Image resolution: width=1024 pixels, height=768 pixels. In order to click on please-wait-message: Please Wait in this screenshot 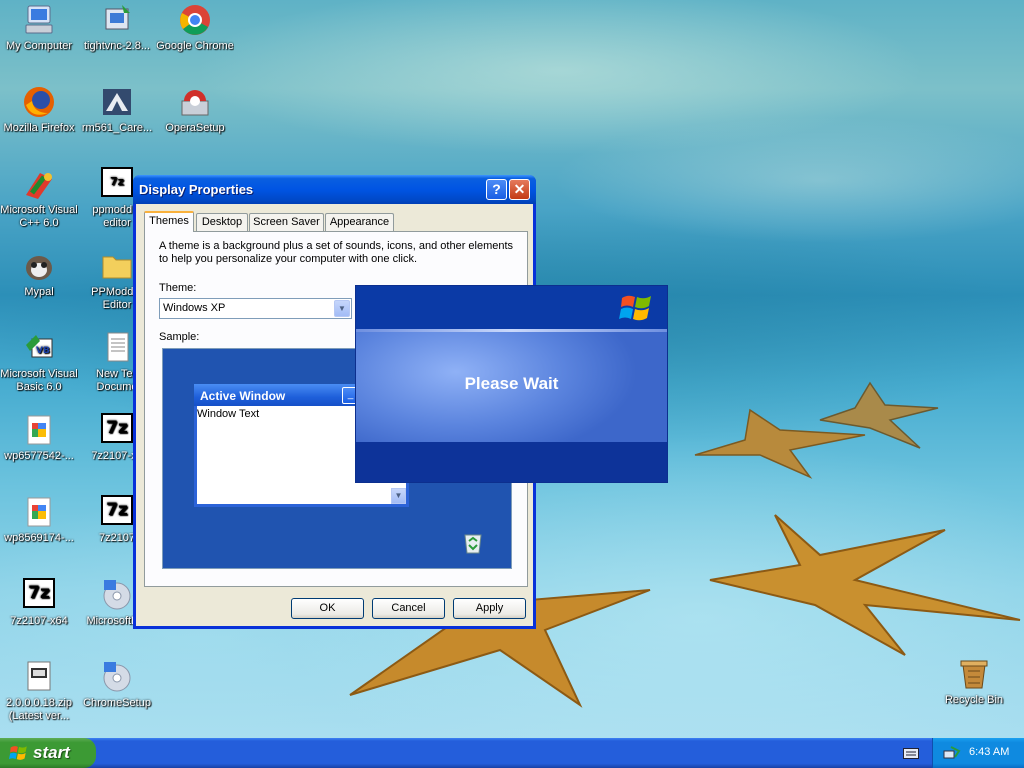, I will do `click(511, 383)`.